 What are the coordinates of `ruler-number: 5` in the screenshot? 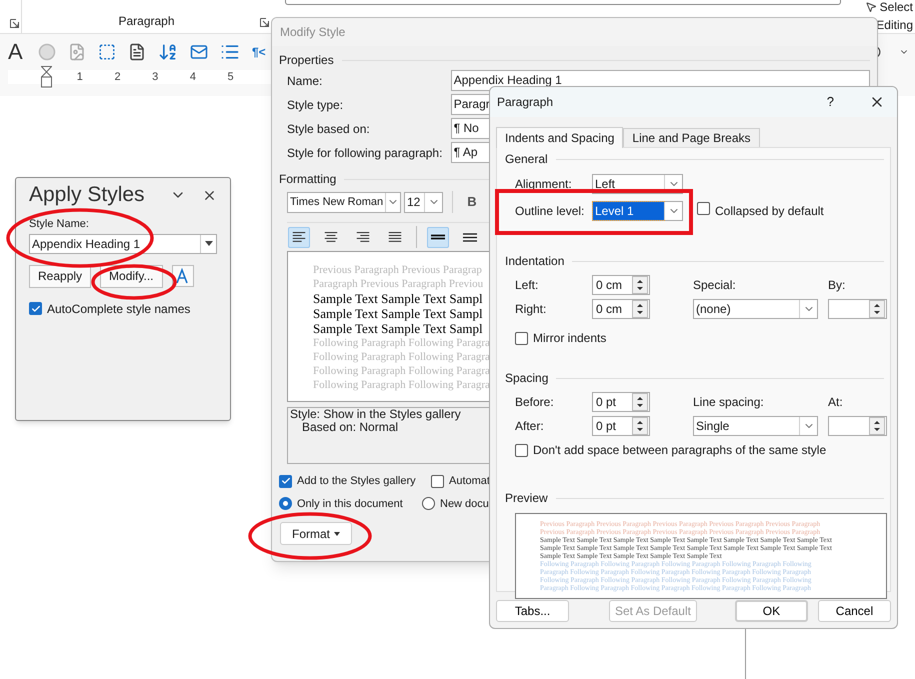 It's located at (230, 77).